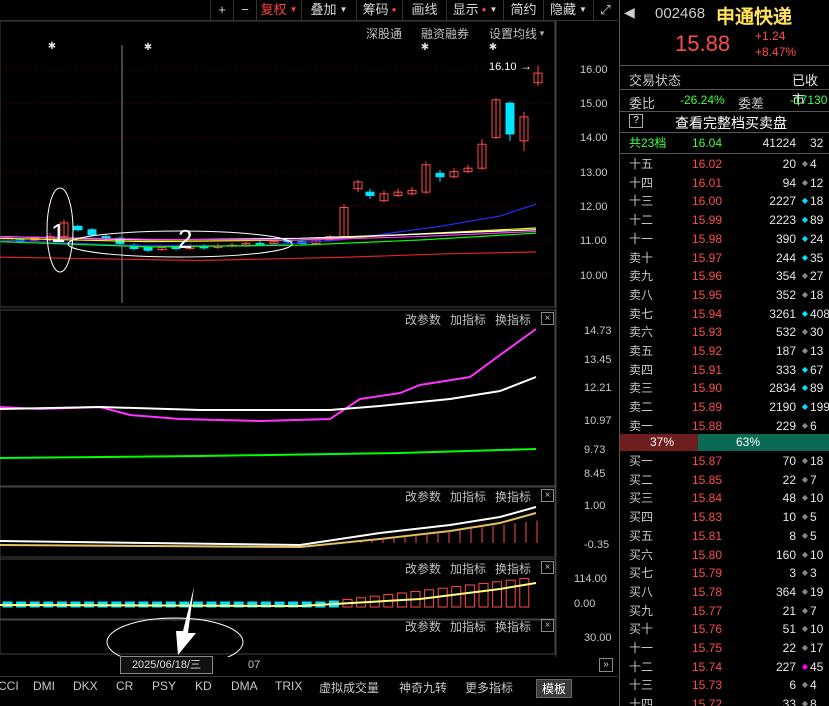  What do you see at coordinates (813, 479) in the screenshot?
I see `order-book-extra: 7` at bounding box center [813, 479].